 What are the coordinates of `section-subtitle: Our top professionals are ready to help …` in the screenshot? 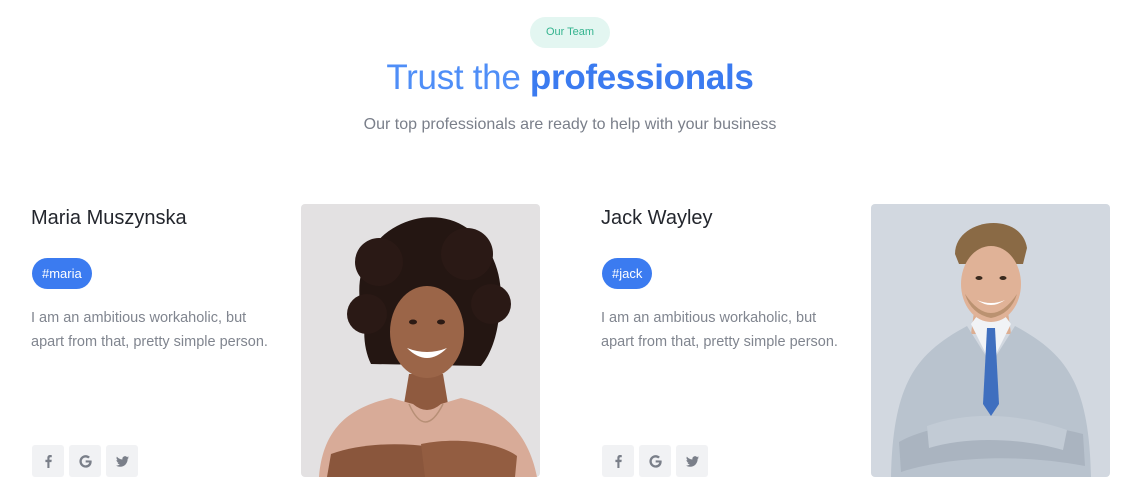 It's located at (570, 124).